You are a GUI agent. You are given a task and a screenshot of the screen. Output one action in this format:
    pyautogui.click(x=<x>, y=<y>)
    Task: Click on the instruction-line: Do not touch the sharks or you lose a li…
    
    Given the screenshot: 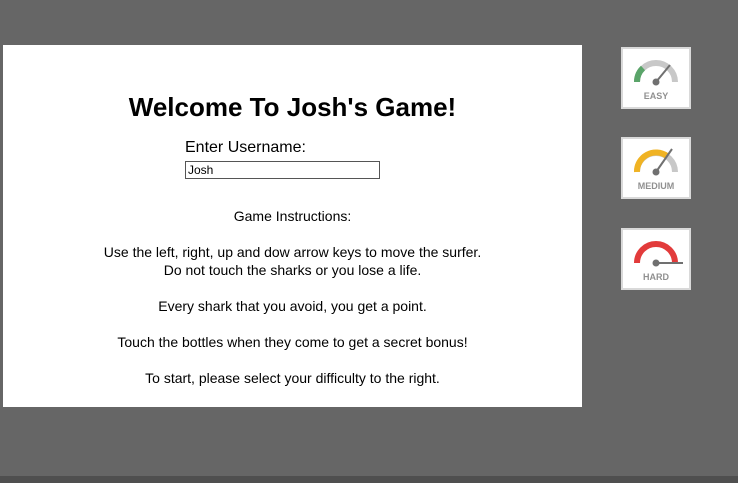 What is the action you would take?
    pyautogui.click(x=292, y=270)
    